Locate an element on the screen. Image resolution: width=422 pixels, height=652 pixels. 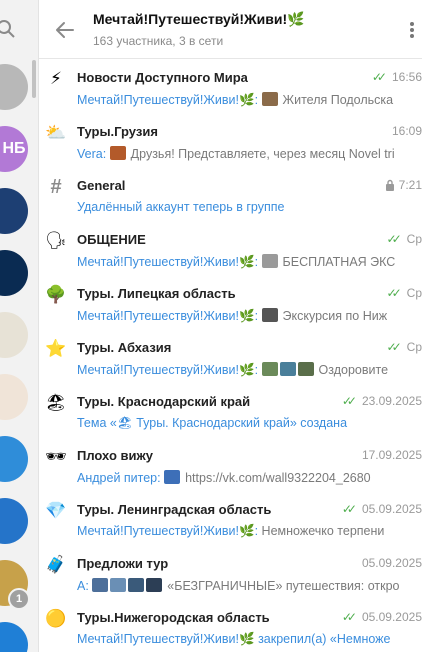
topic-time: 17.09.2025 is located at coordinates (391, 455).